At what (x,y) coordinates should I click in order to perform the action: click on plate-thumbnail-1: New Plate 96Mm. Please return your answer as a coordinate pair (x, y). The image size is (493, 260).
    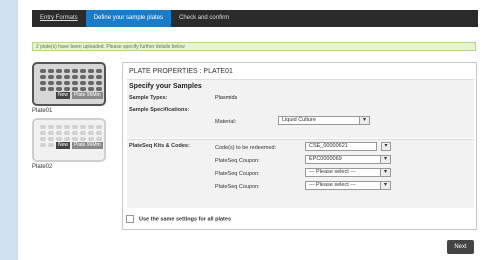
    Looking at the image, I should click on (69, 84).